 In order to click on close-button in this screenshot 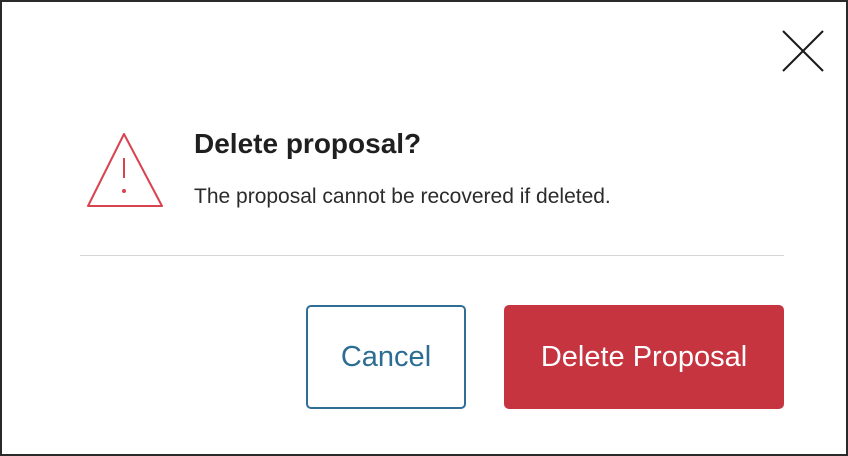, I will do `click(803, 51)`.